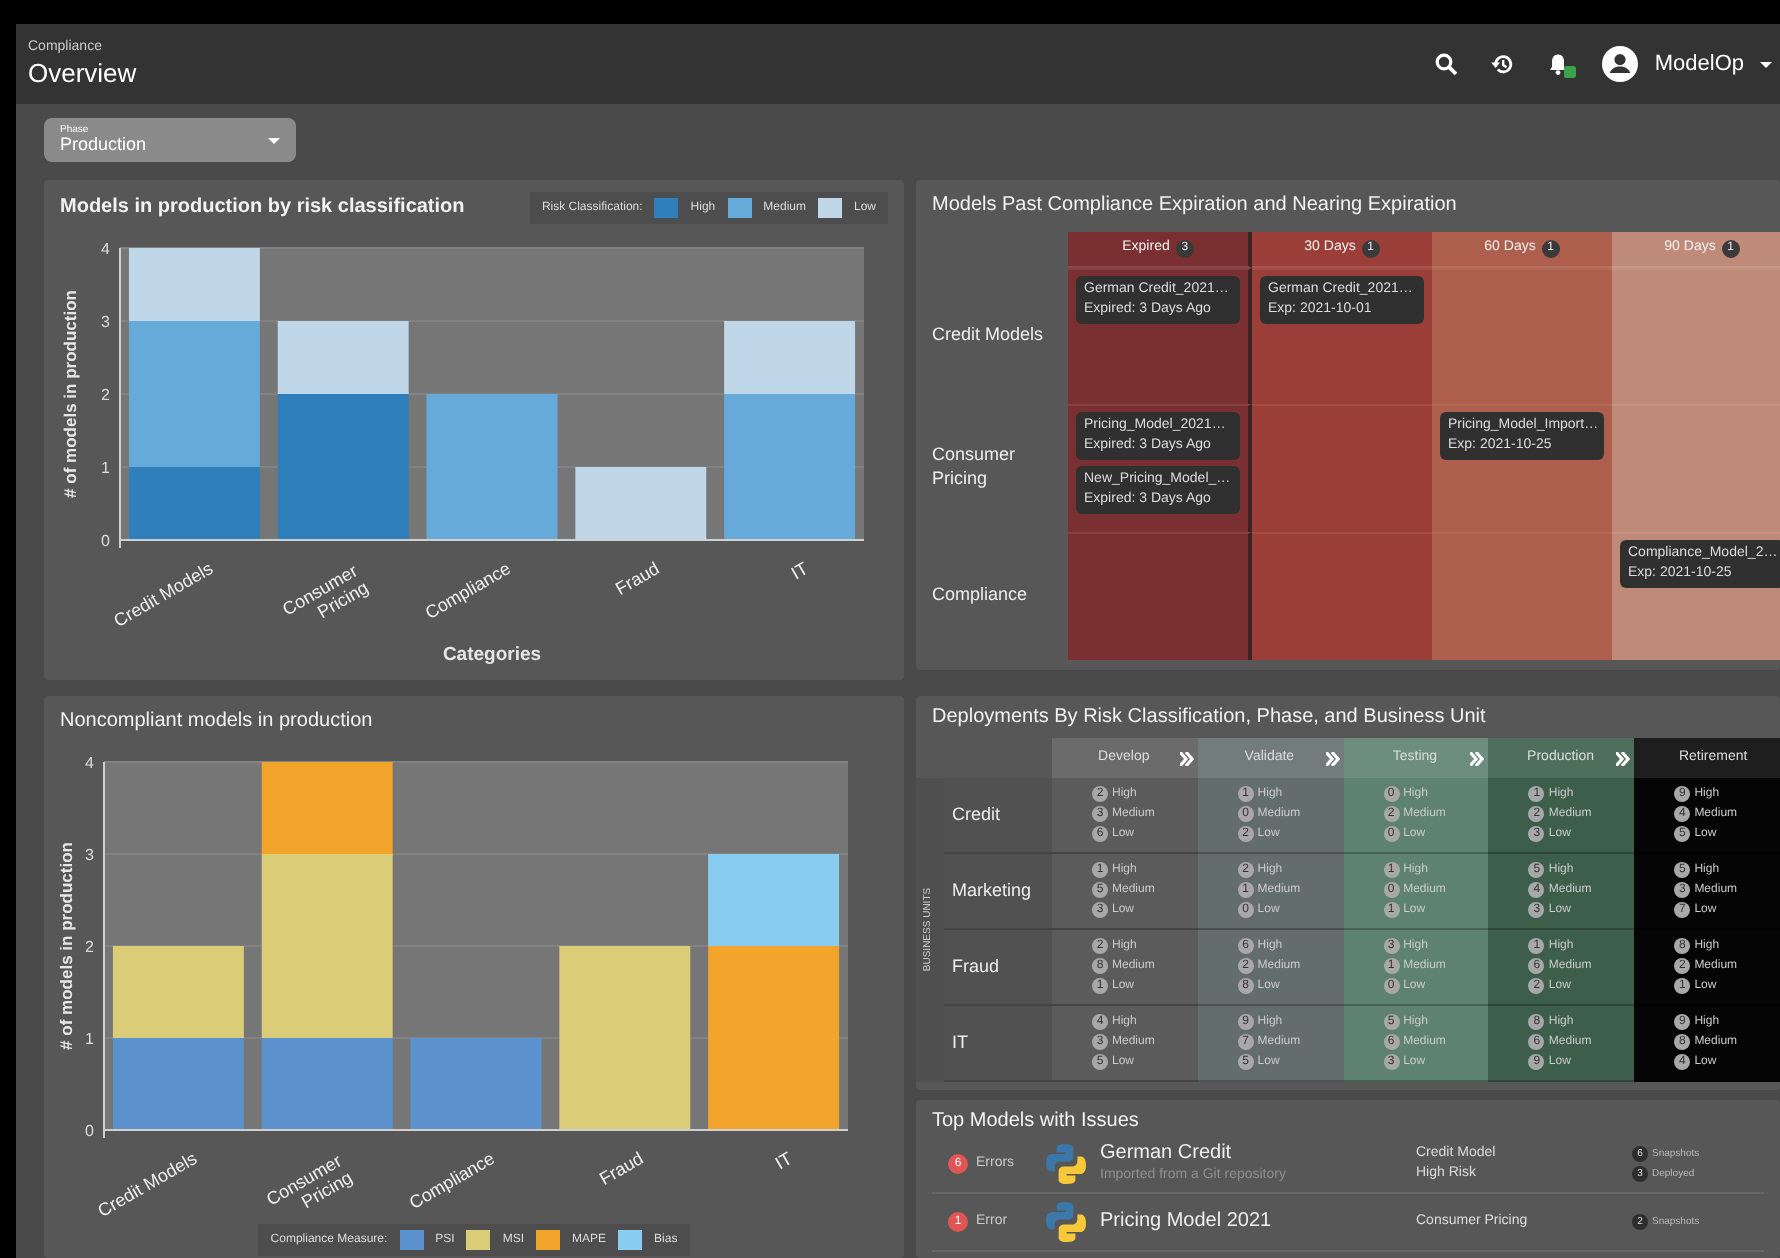 The width and height of the screenshot is (1780, 1258). I want to click on user-name: ModelOp, so click(1699, 64).